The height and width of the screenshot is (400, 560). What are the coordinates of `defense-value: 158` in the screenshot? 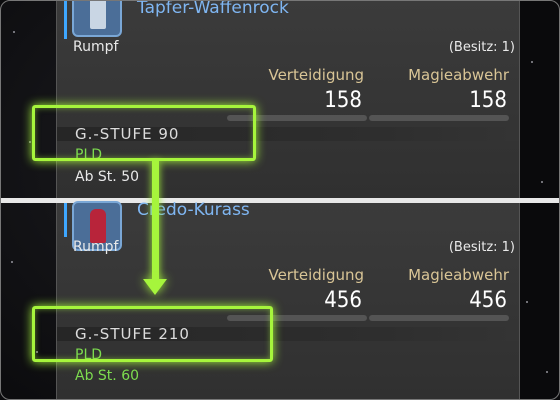 It's located at (343, 100).